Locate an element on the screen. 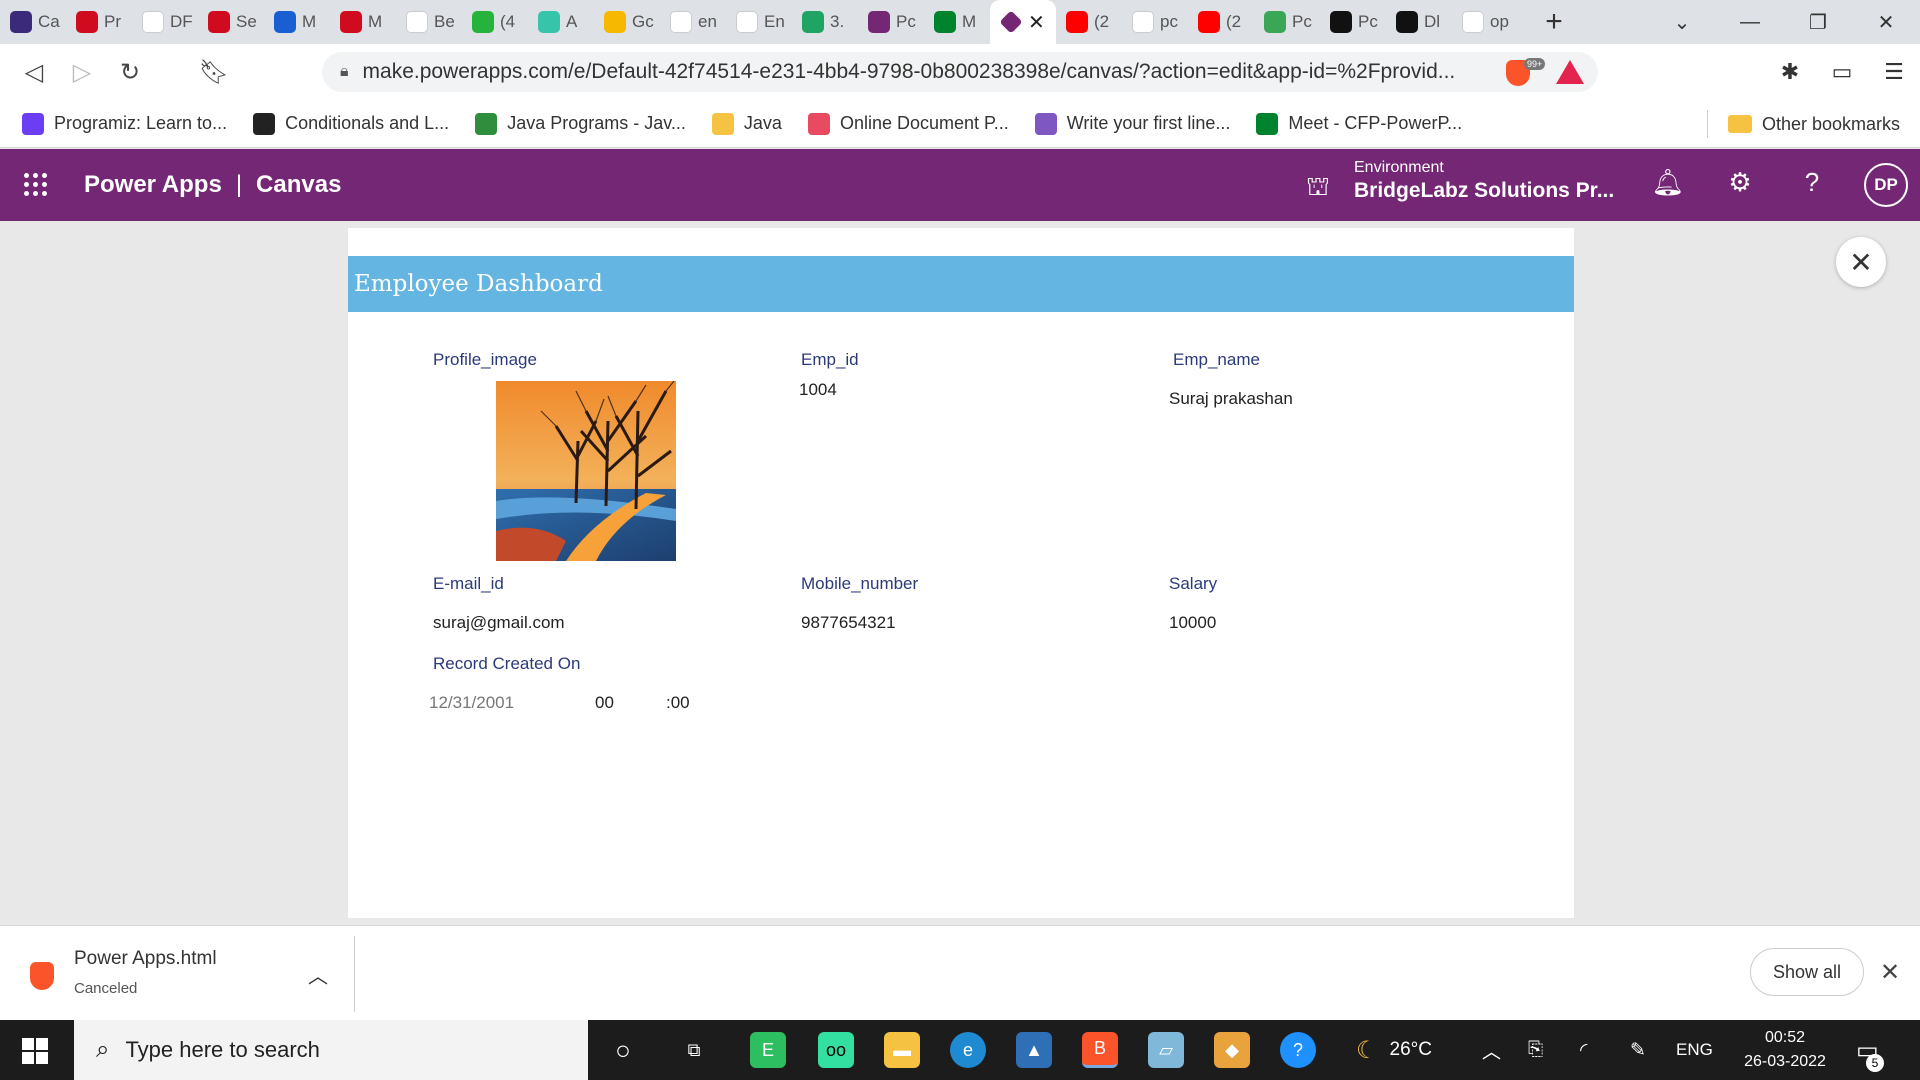 Image resolution: width=1920 pixels, height=1080 pixels. tab-search-chevron-icon: ⌄ is located at coordinates (1682, 22).